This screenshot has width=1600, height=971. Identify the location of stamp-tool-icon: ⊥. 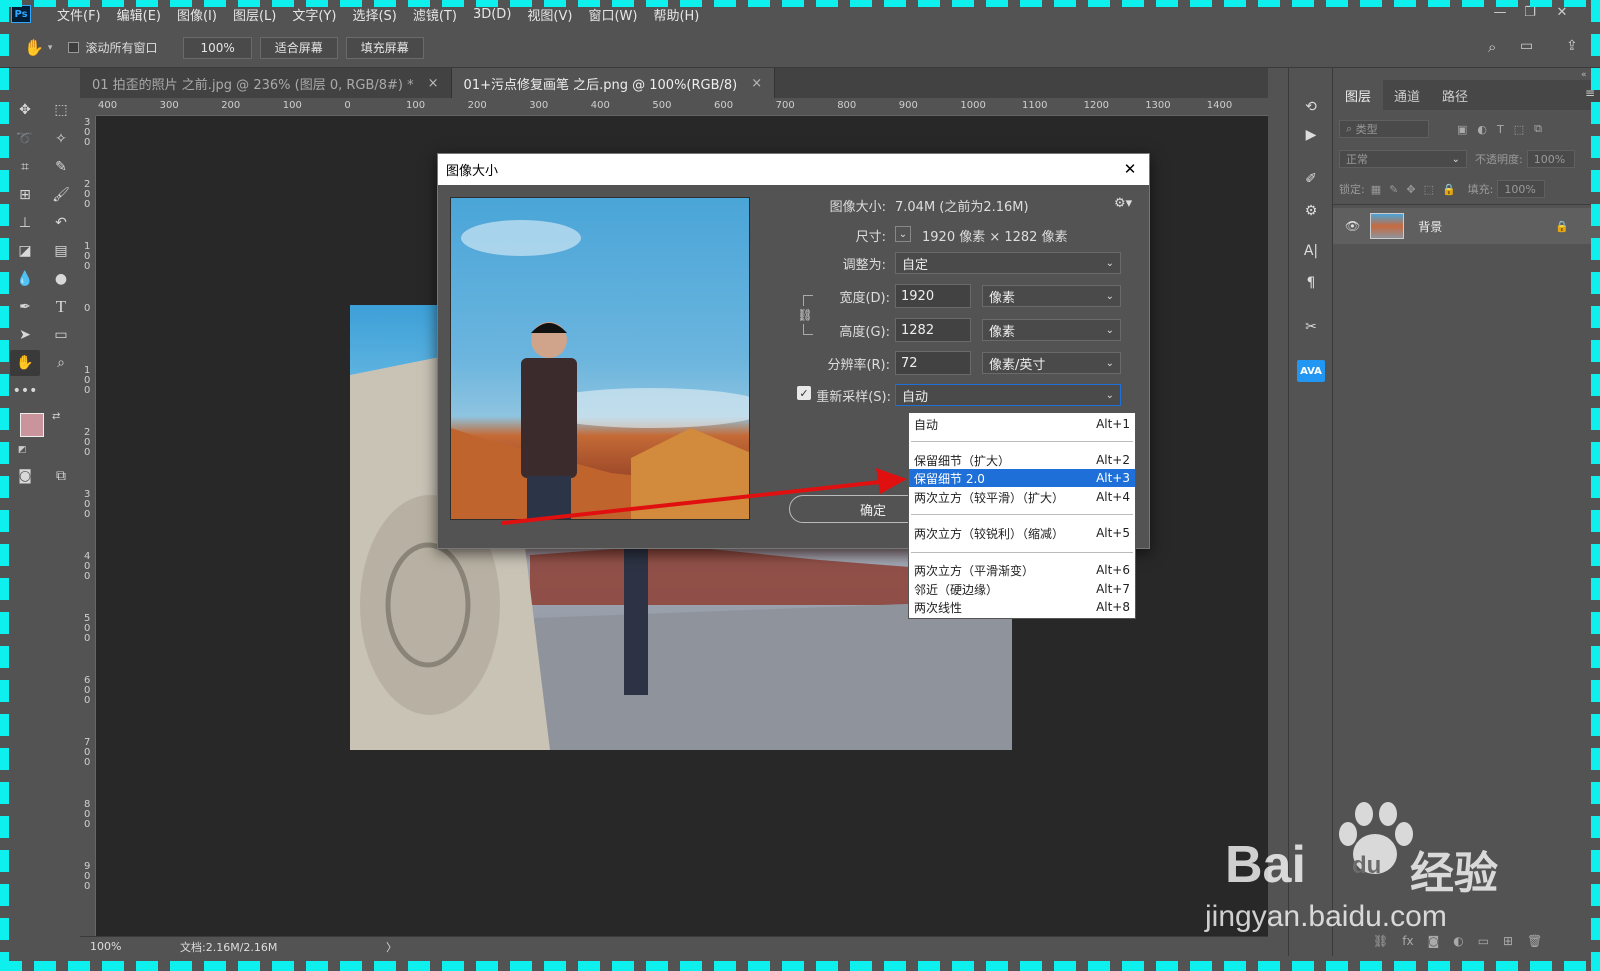
(25, 223).